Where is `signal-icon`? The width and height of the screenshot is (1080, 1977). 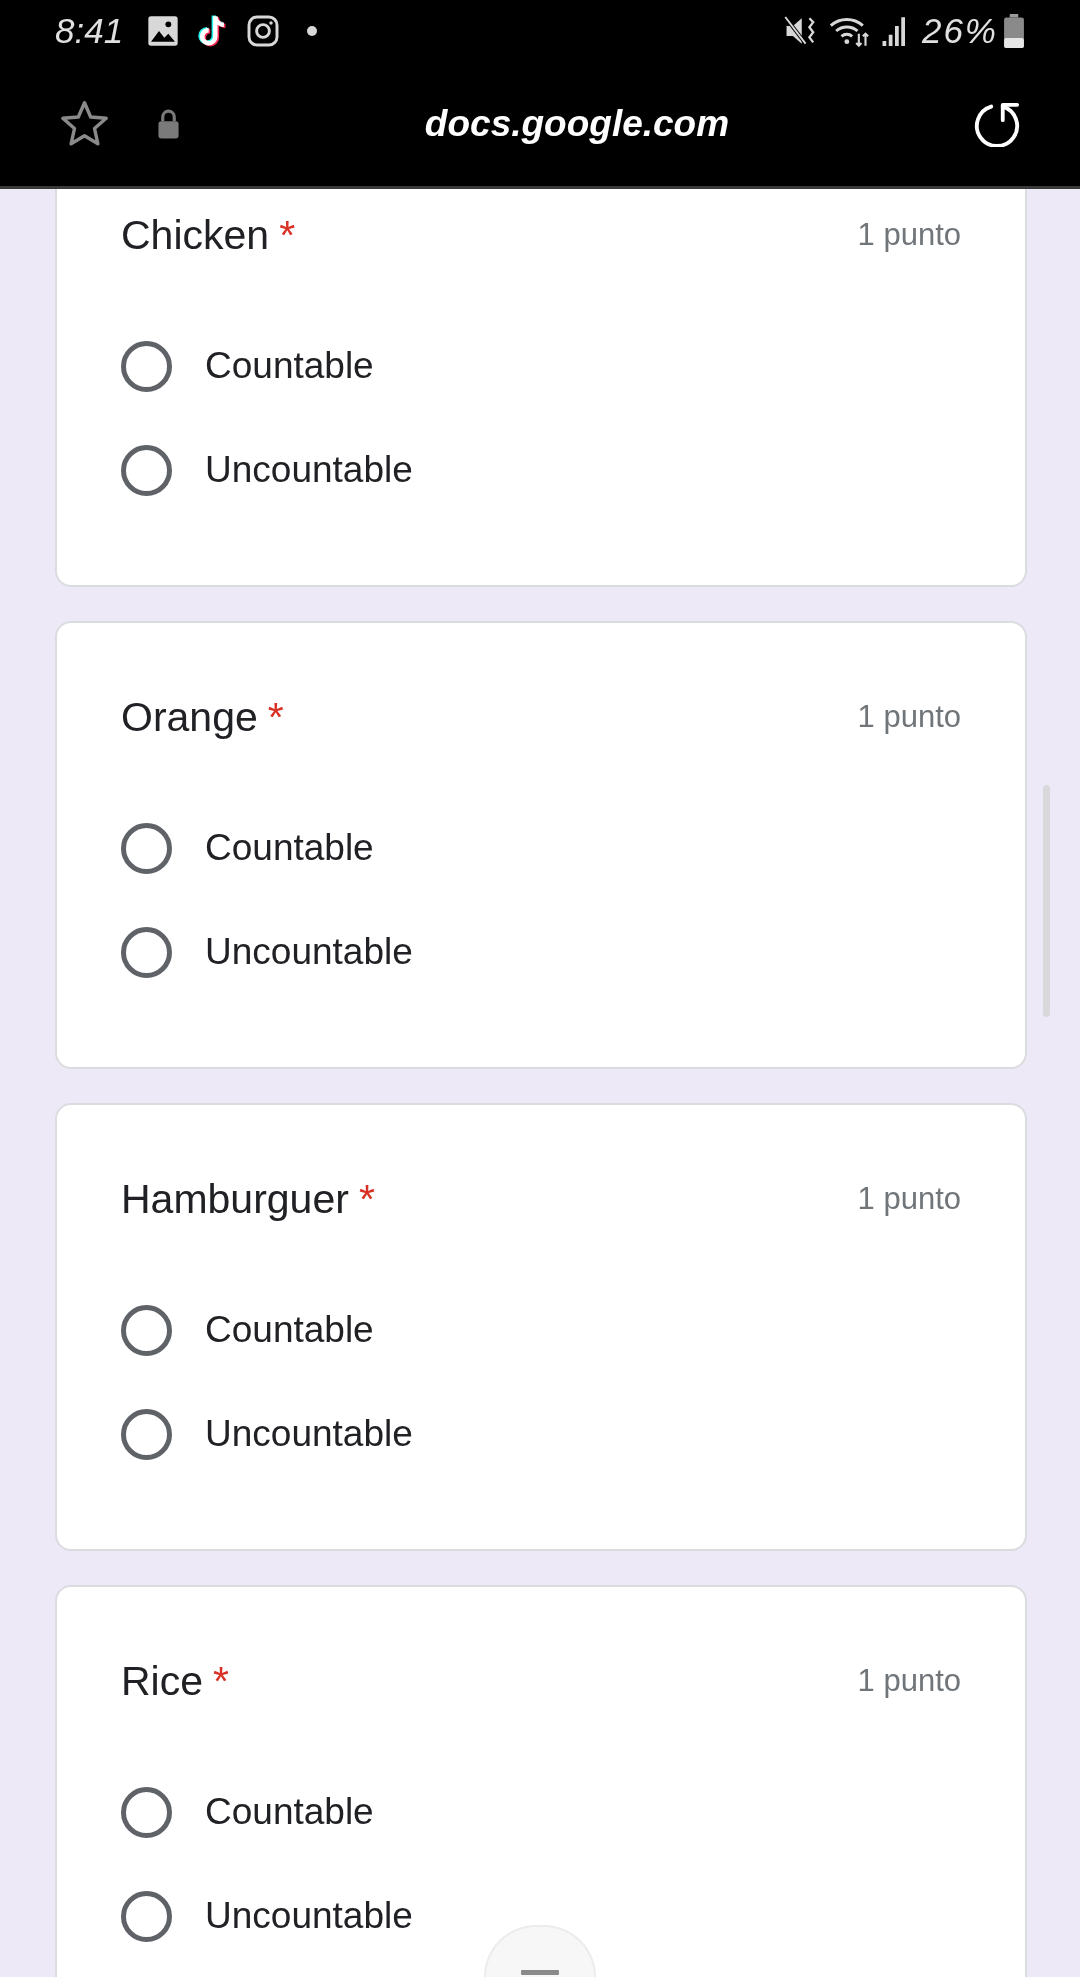
signal-icon is located at coordinates (894, 31).